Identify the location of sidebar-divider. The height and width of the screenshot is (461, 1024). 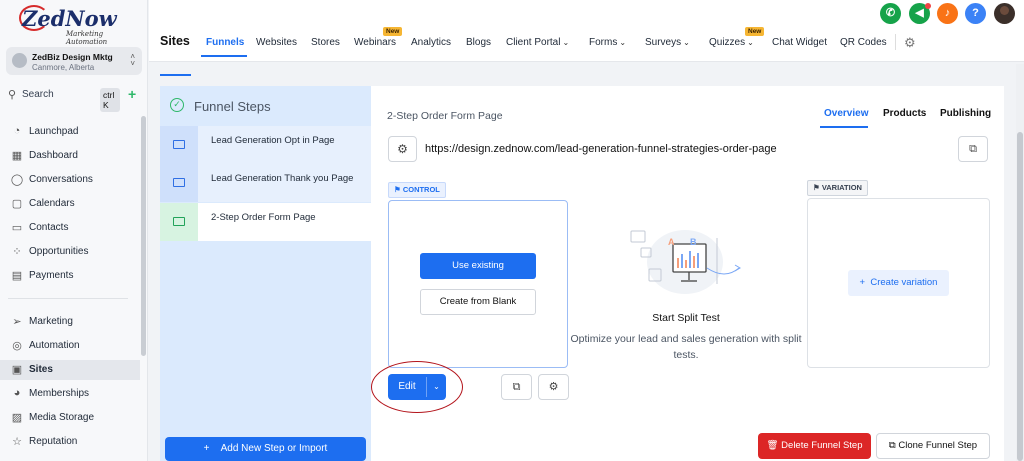
(68, 298).